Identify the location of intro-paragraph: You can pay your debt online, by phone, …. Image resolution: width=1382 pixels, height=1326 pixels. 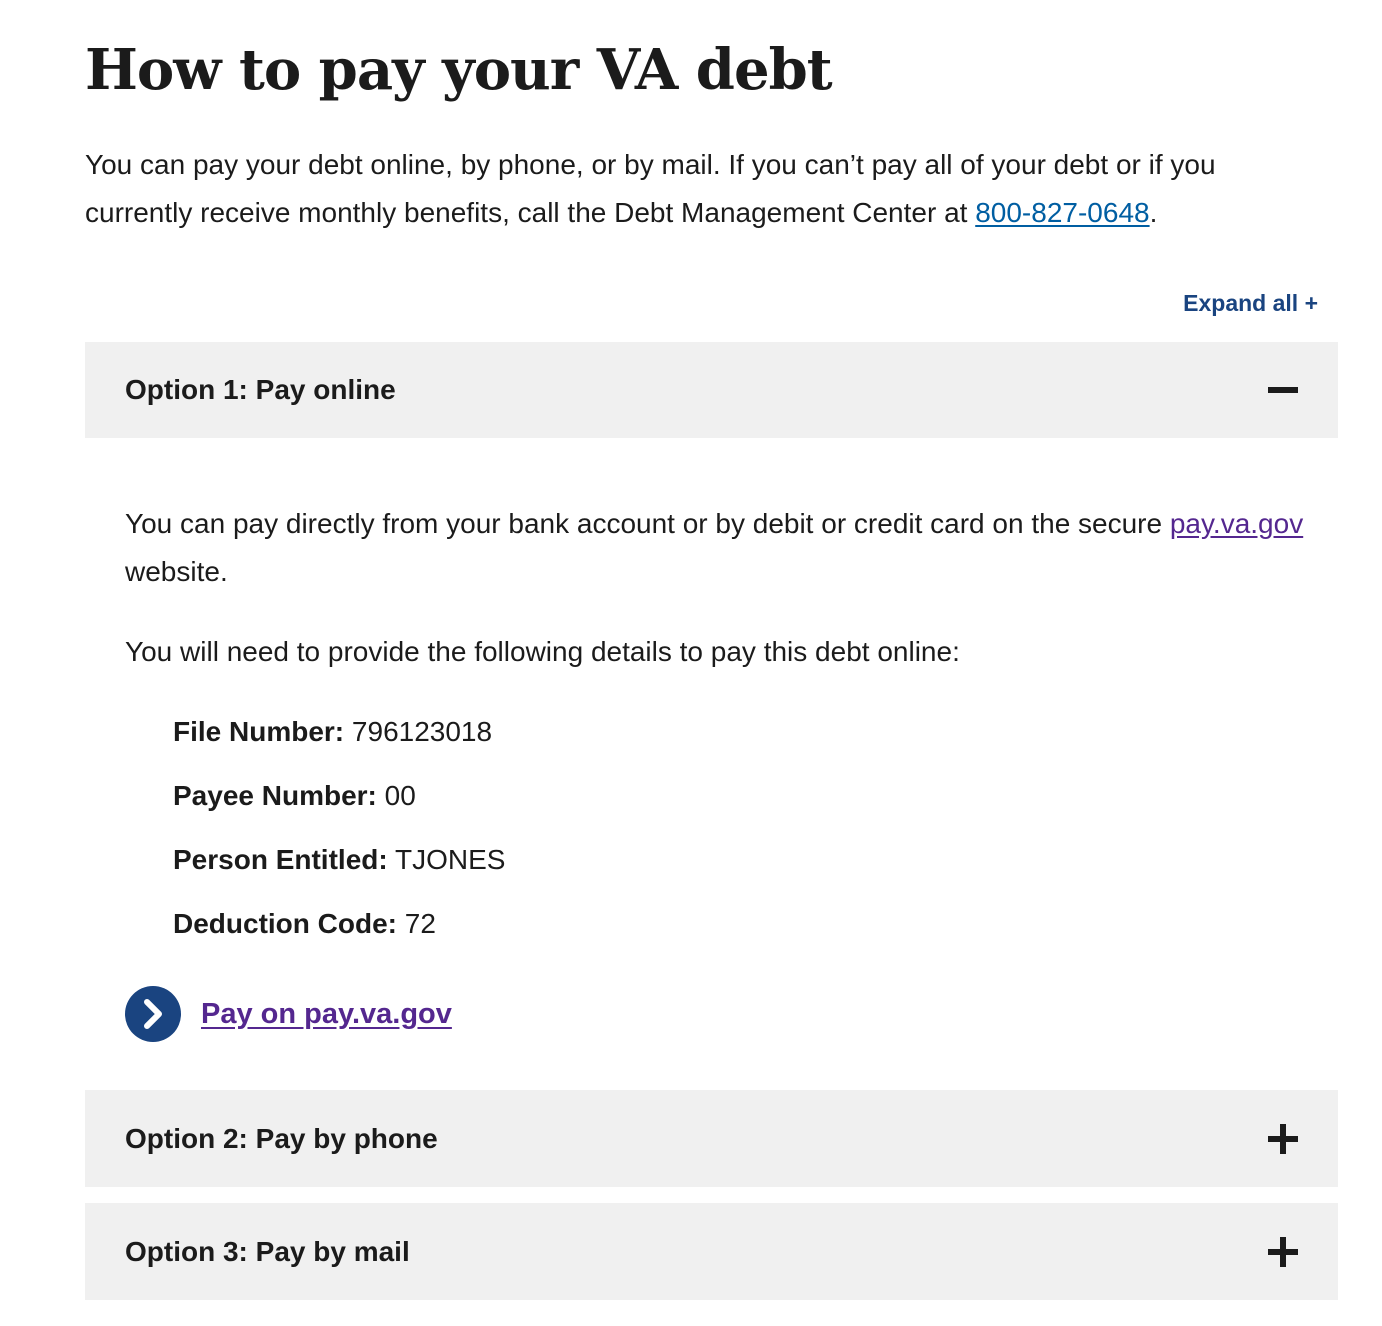
(705, 189).